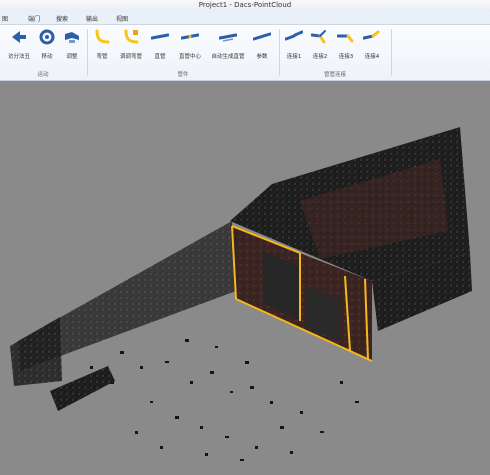 The image size is (490, 475). Describe the element at coordinates (346, 48) in the screenshot. I see `connect-3-button: 连接3` at that location.